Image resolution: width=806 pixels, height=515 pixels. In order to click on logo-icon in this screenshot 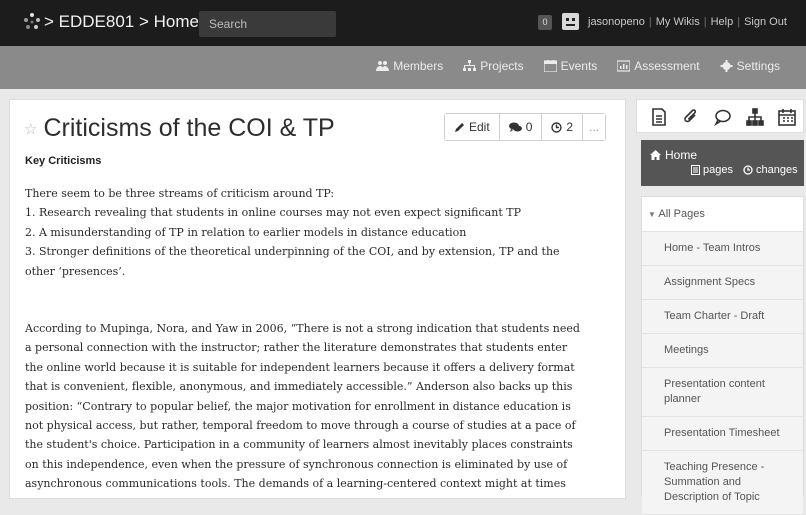, I will do `click(32, 22)`.